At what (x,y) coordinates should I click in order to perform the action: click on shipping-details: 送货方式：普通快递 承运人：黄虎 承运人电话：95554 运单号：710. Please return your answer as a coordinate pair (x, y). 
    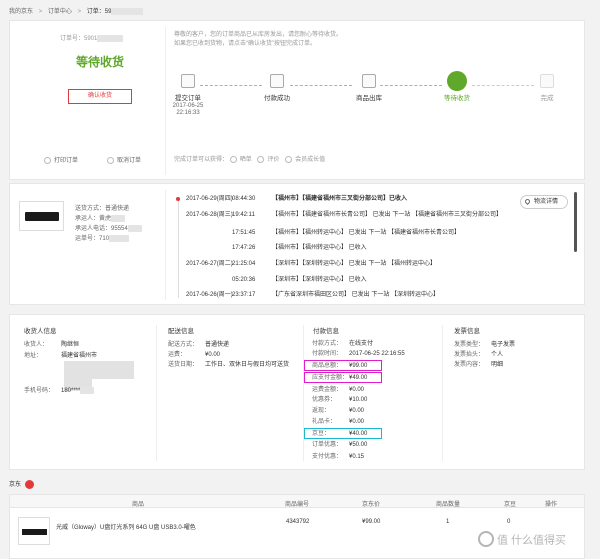
    Looking at the image, I should click on (108, 224).